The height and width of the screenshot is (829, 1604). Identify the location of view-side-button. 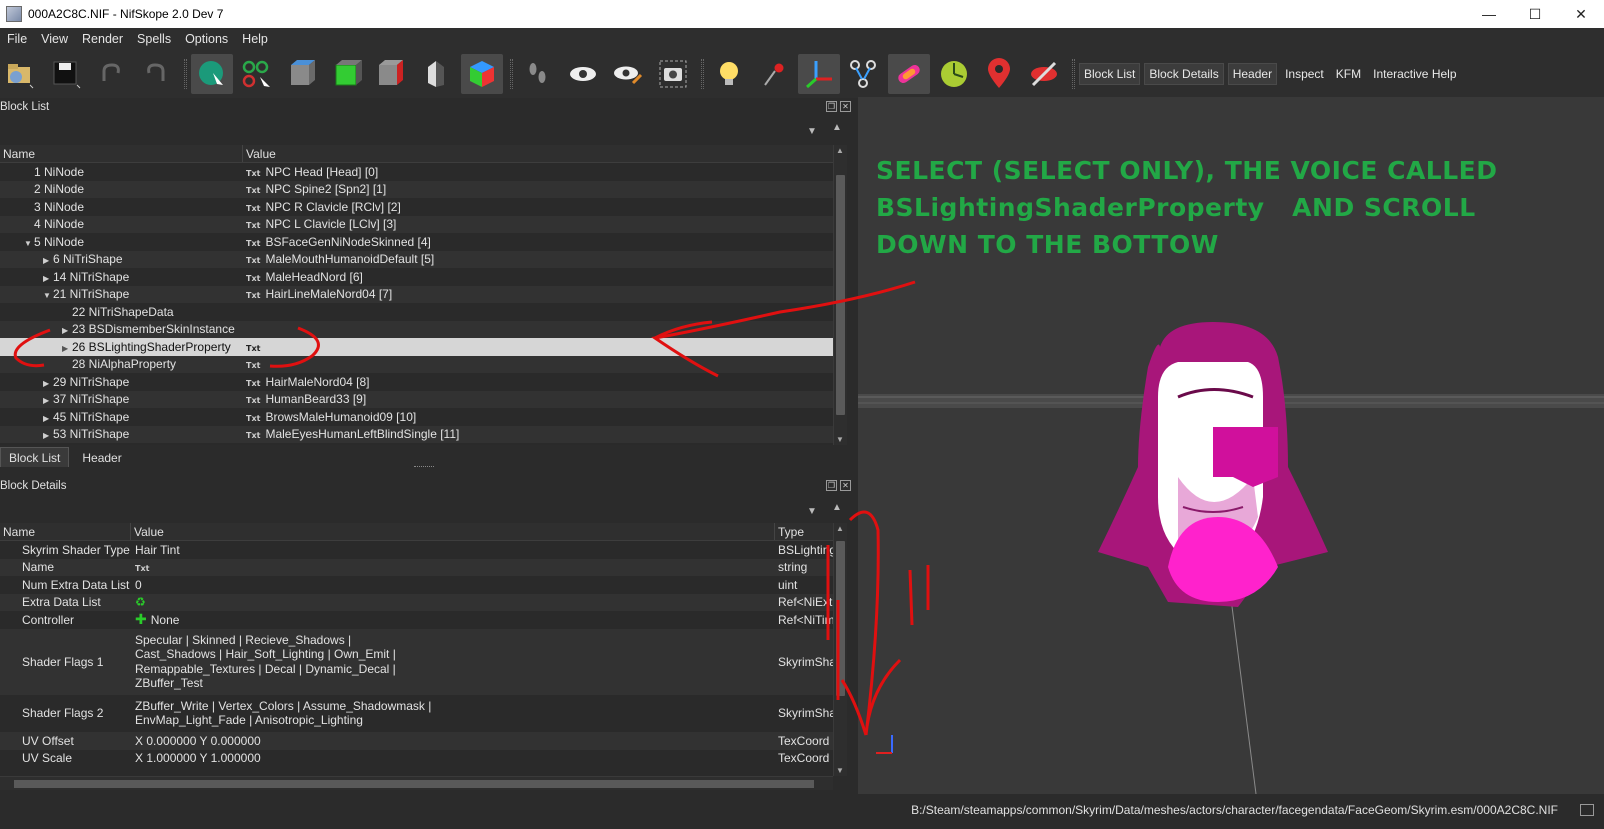
(392, 74).